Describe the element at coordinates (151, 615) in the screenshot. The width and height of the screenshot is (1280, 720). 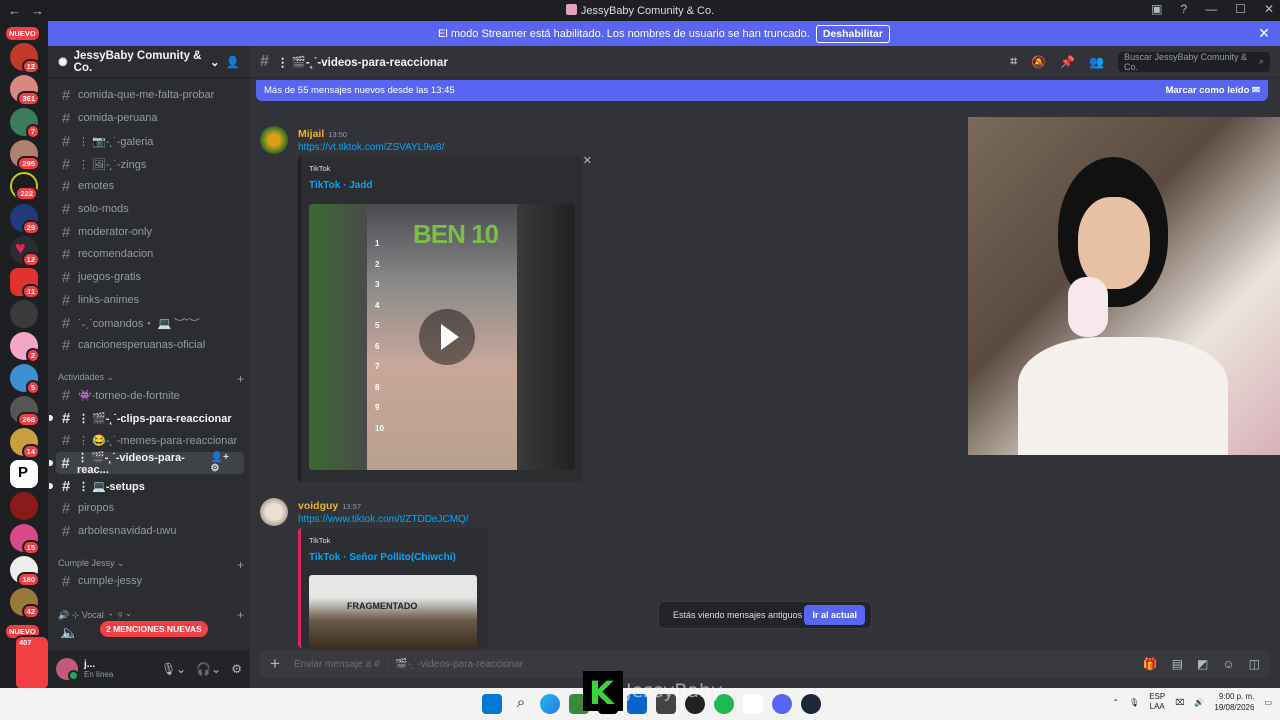
I see `category-voice: 🔊 ⊹ Vocal ・ ୨ ⌄ +` at that location.